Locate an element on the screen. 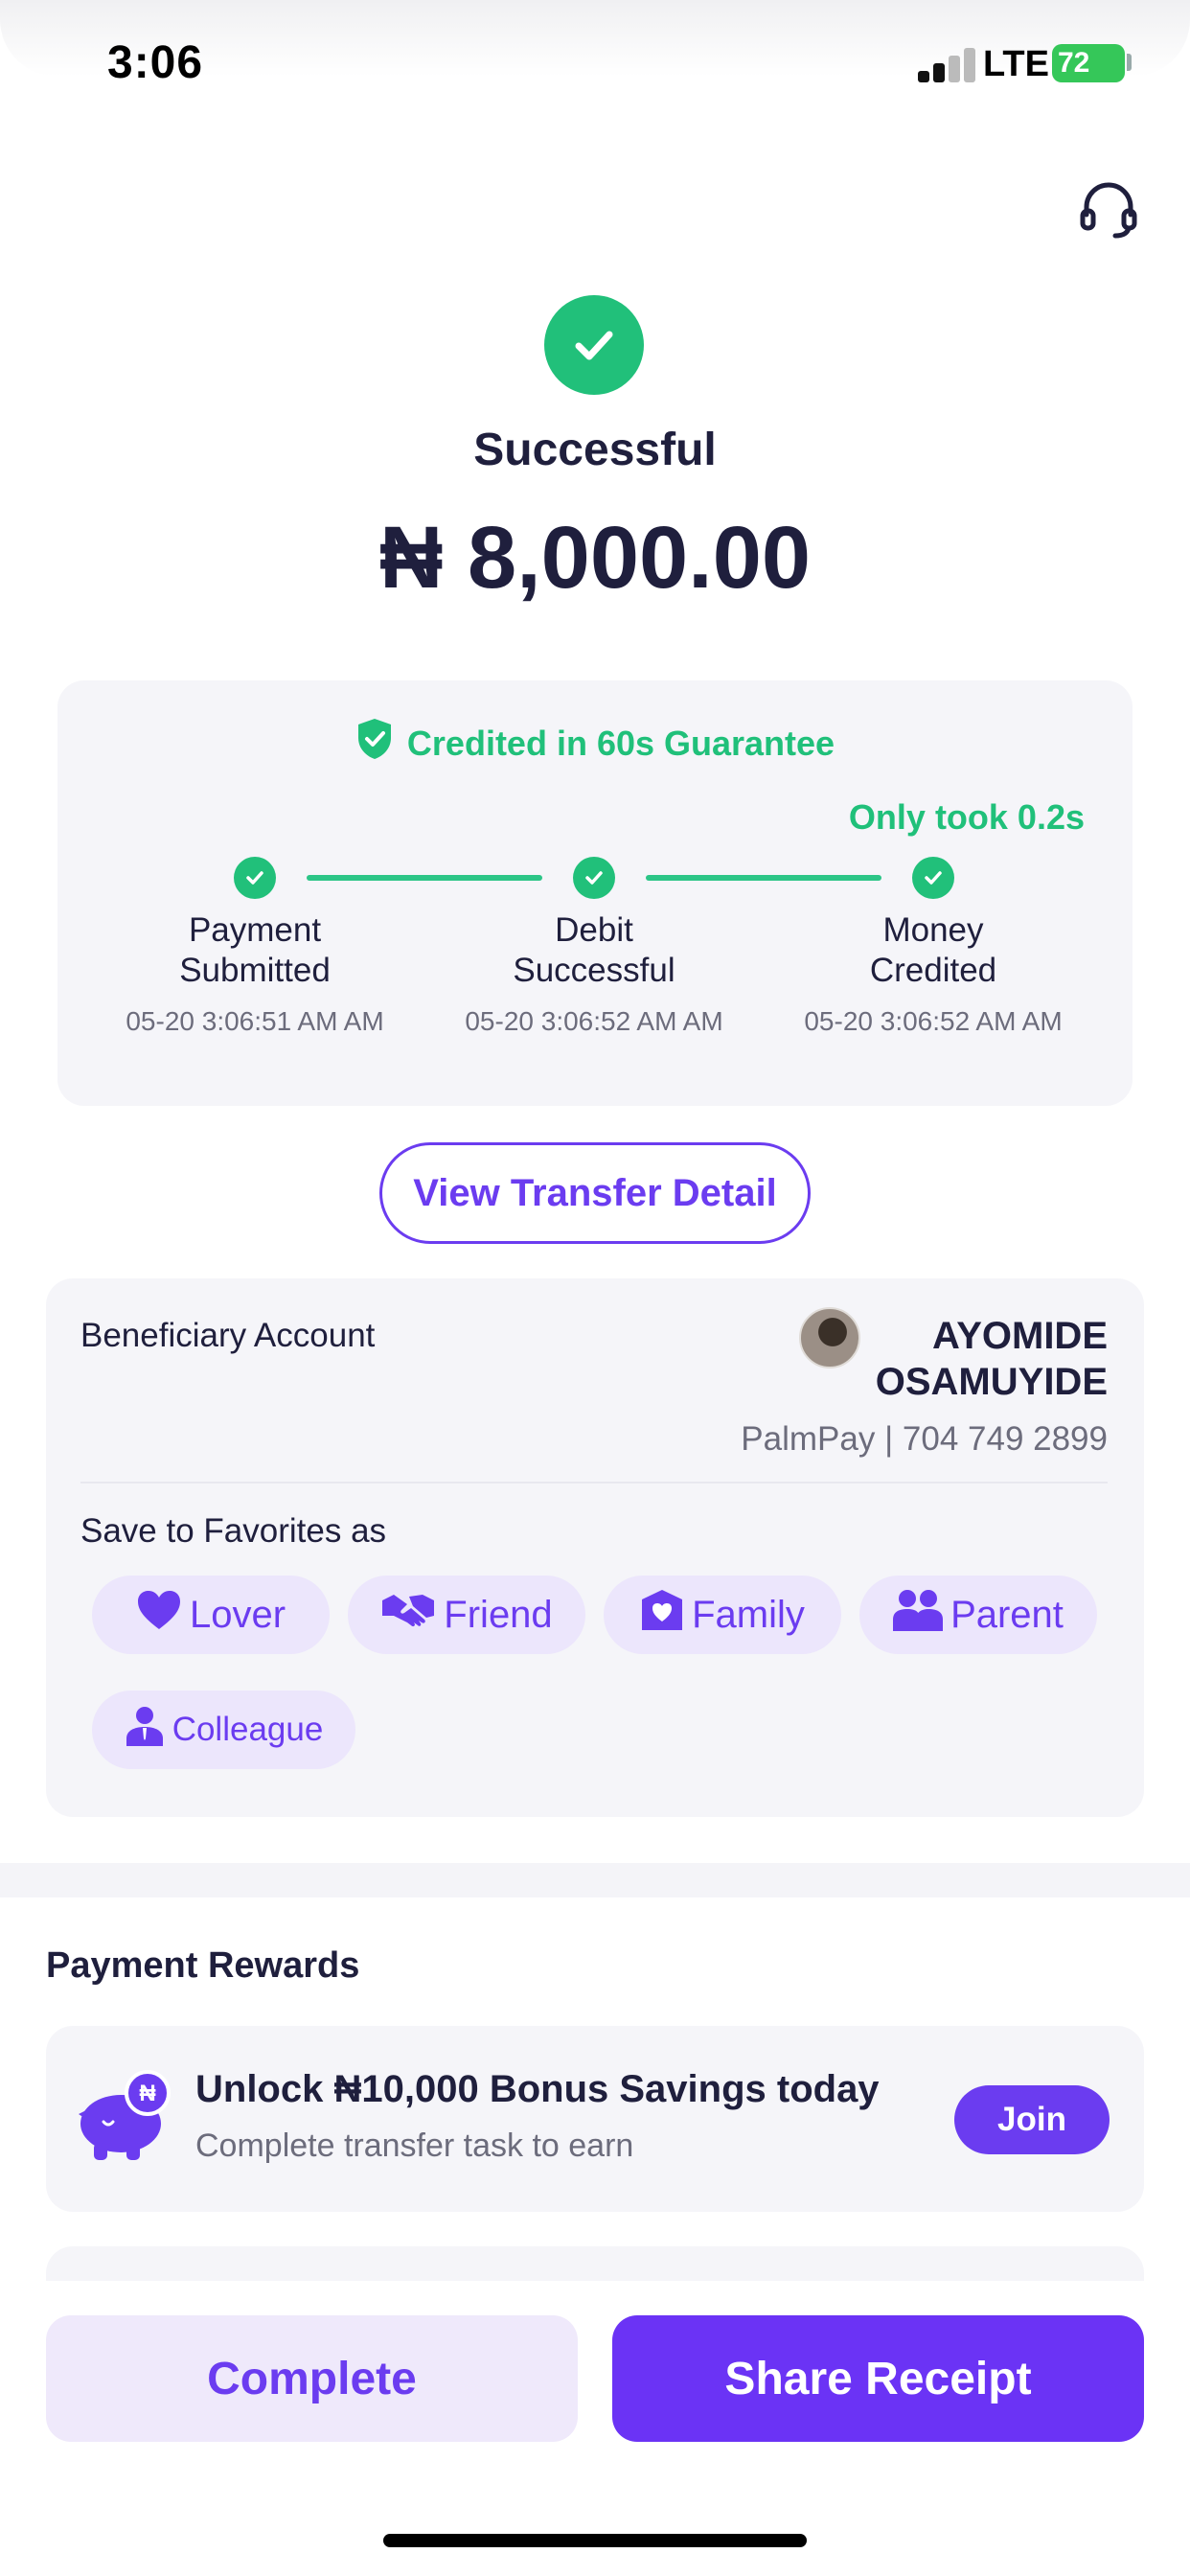 This screenshot has height=2576, width=1190. piggy-bank-icon: ₦ is located at coordinates (125, 2116).